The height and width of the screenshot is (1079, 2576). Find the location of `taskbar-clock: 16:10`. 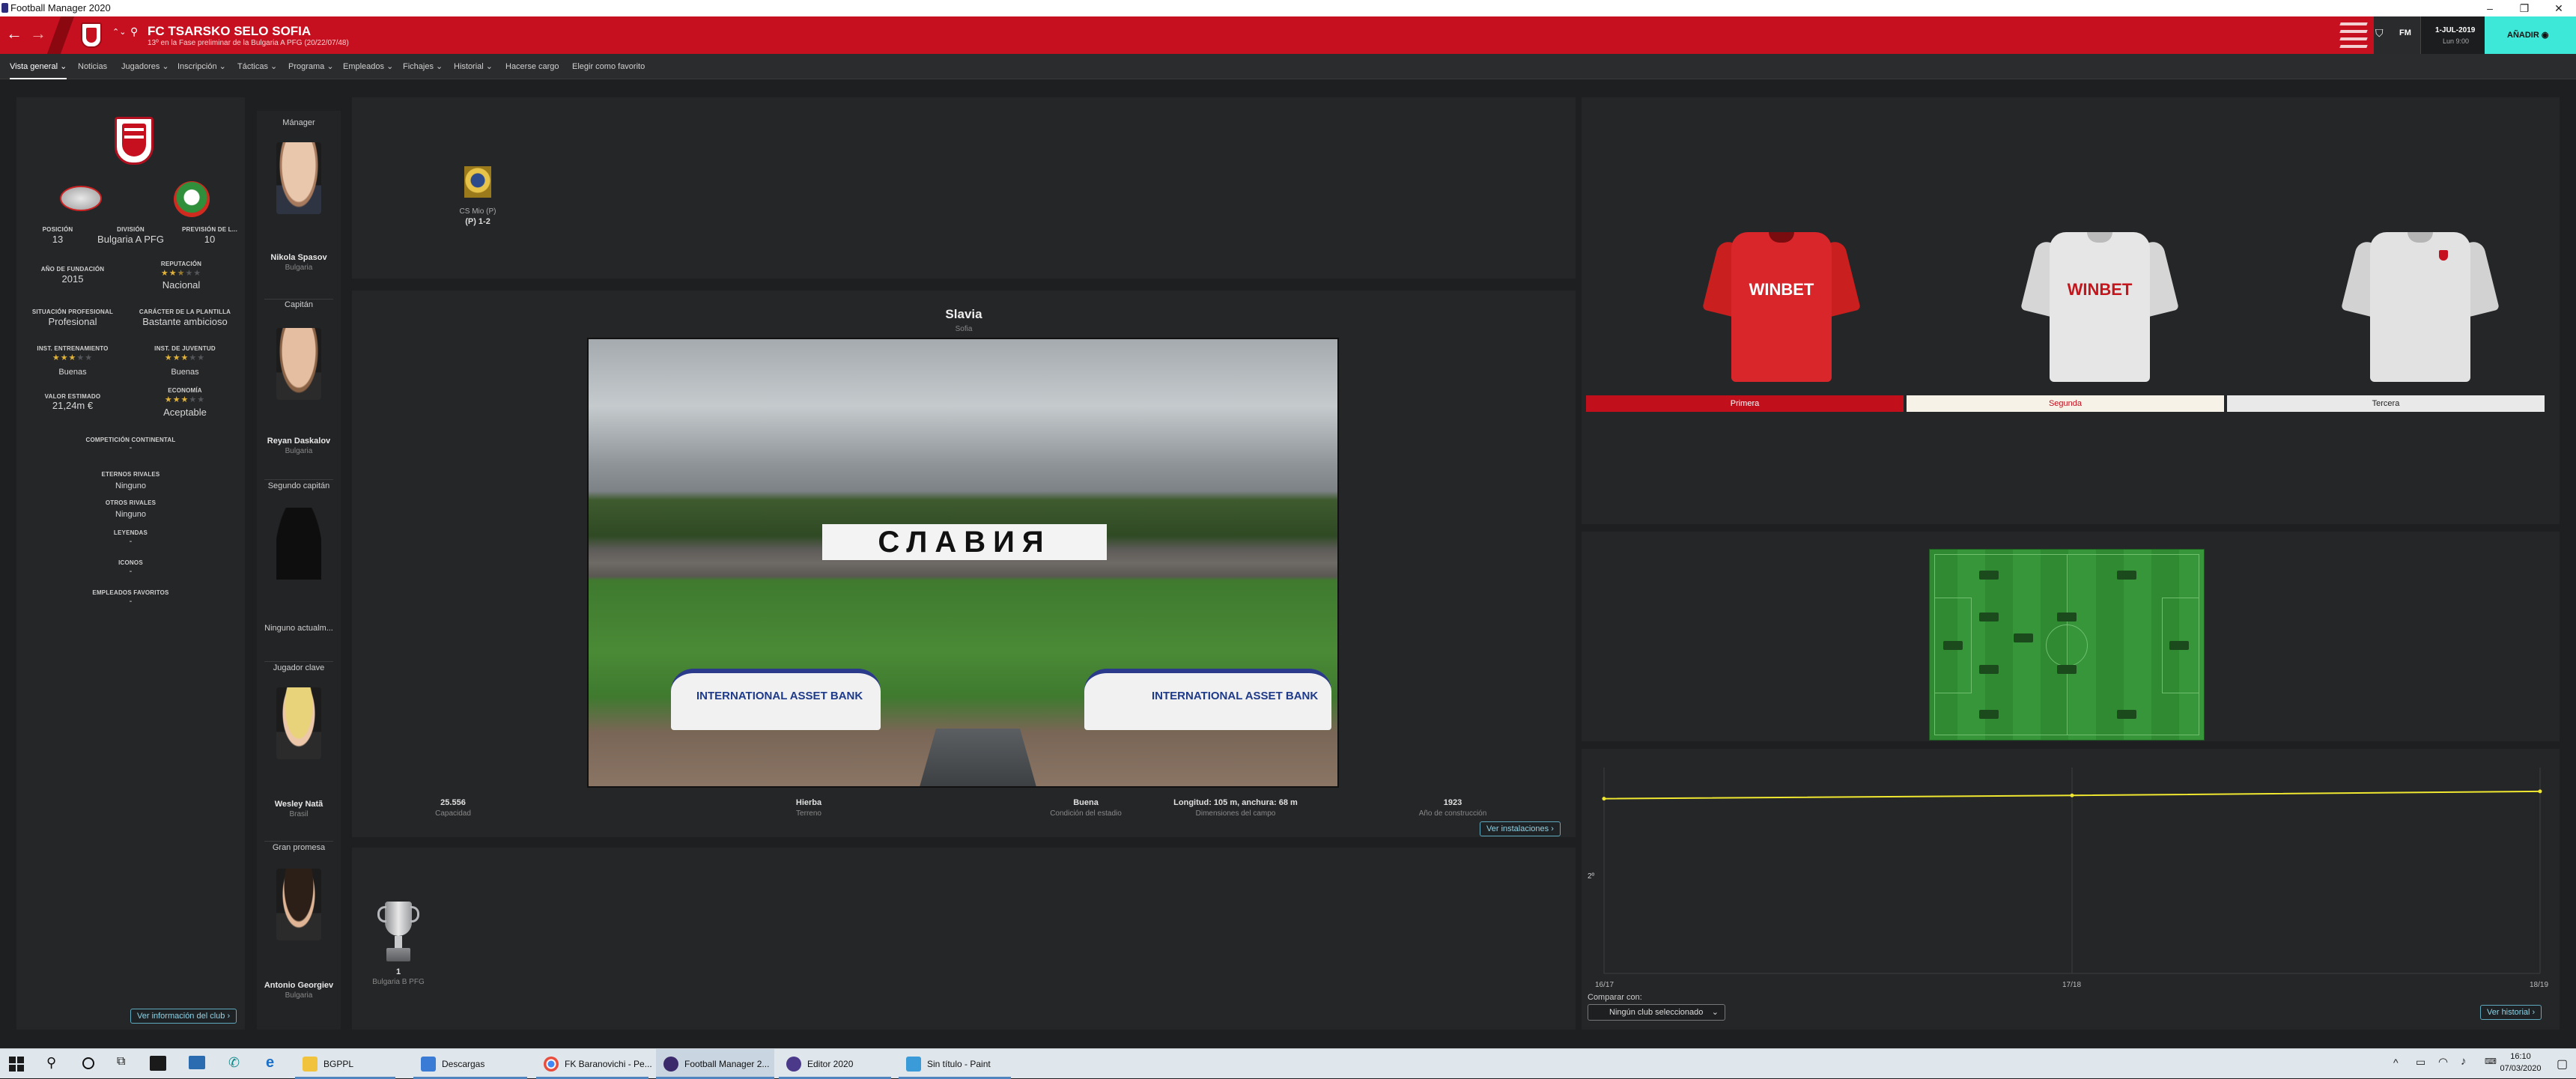

taskbar-clock: 16:10 is located at coordinates (2520, 1056).